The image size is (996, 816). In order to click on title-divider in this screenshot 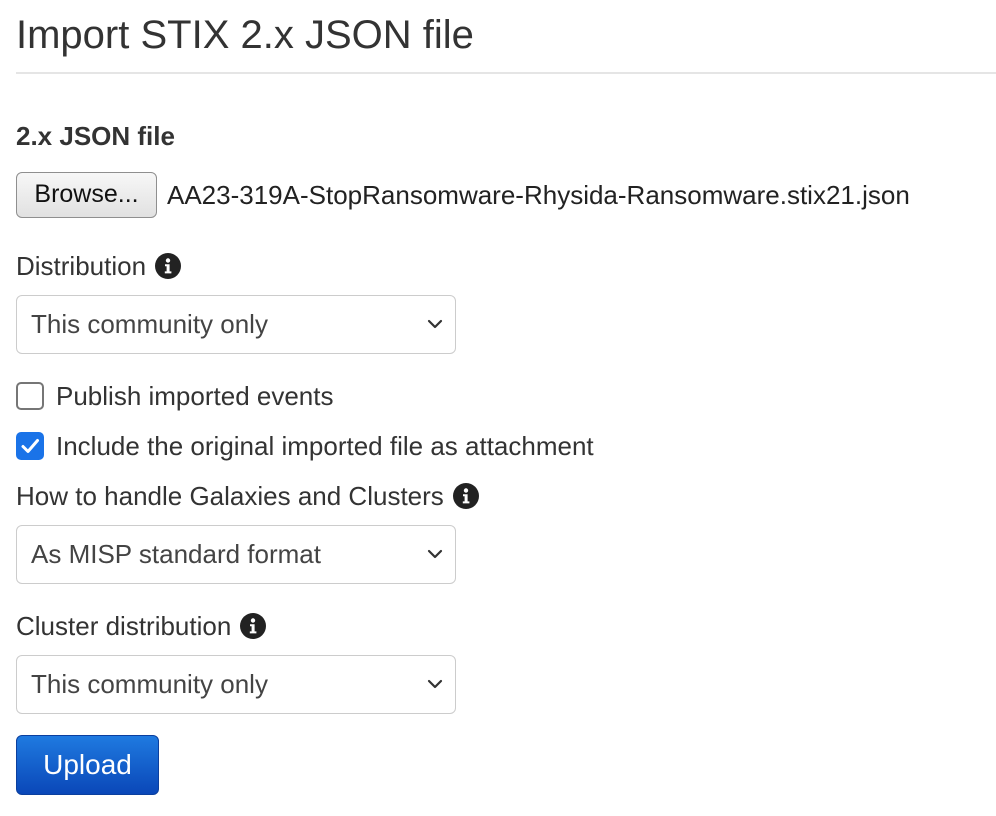, I will do `click(506, 73)`.